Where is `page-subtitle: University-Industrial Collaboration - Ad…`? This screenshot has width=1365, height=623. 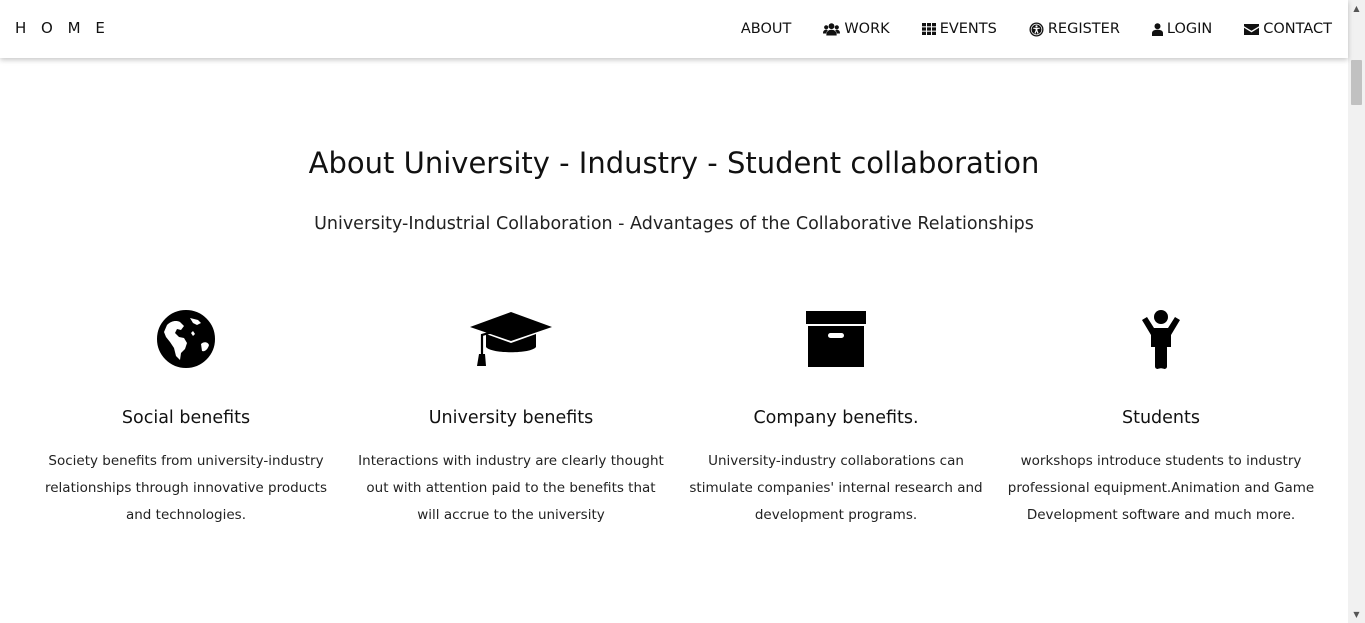
page-subtitle: University-Industrial Collaboration - Ad… is located at coordinates (674, 224).